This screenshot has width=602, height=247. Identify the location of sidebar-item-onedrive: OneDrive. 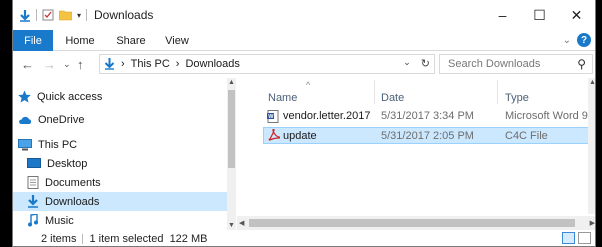
(120, 119).